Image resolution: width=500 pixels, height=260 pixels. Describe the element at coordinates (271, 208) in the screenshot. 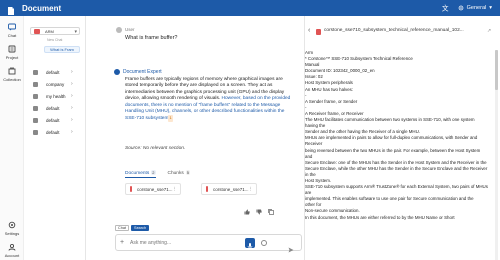

I see `copy-icon` at that location.